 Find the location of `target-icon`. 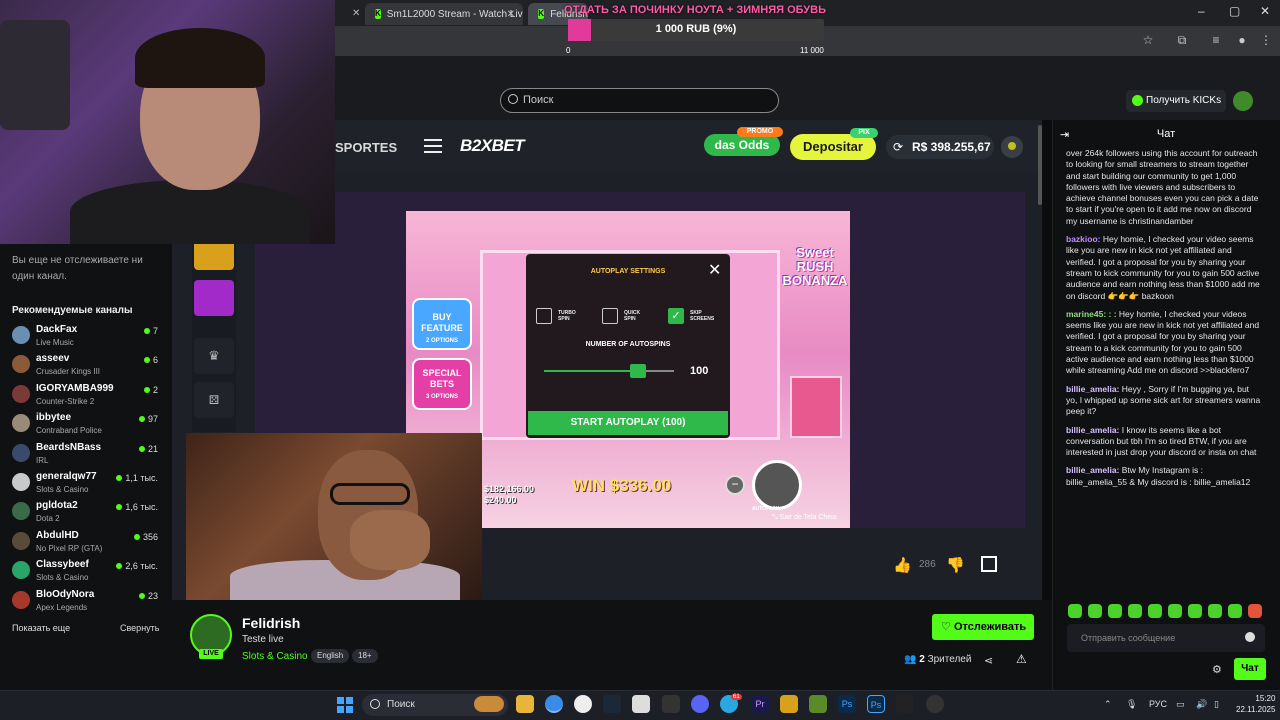

target-icon is located at coordinates (214, 298).